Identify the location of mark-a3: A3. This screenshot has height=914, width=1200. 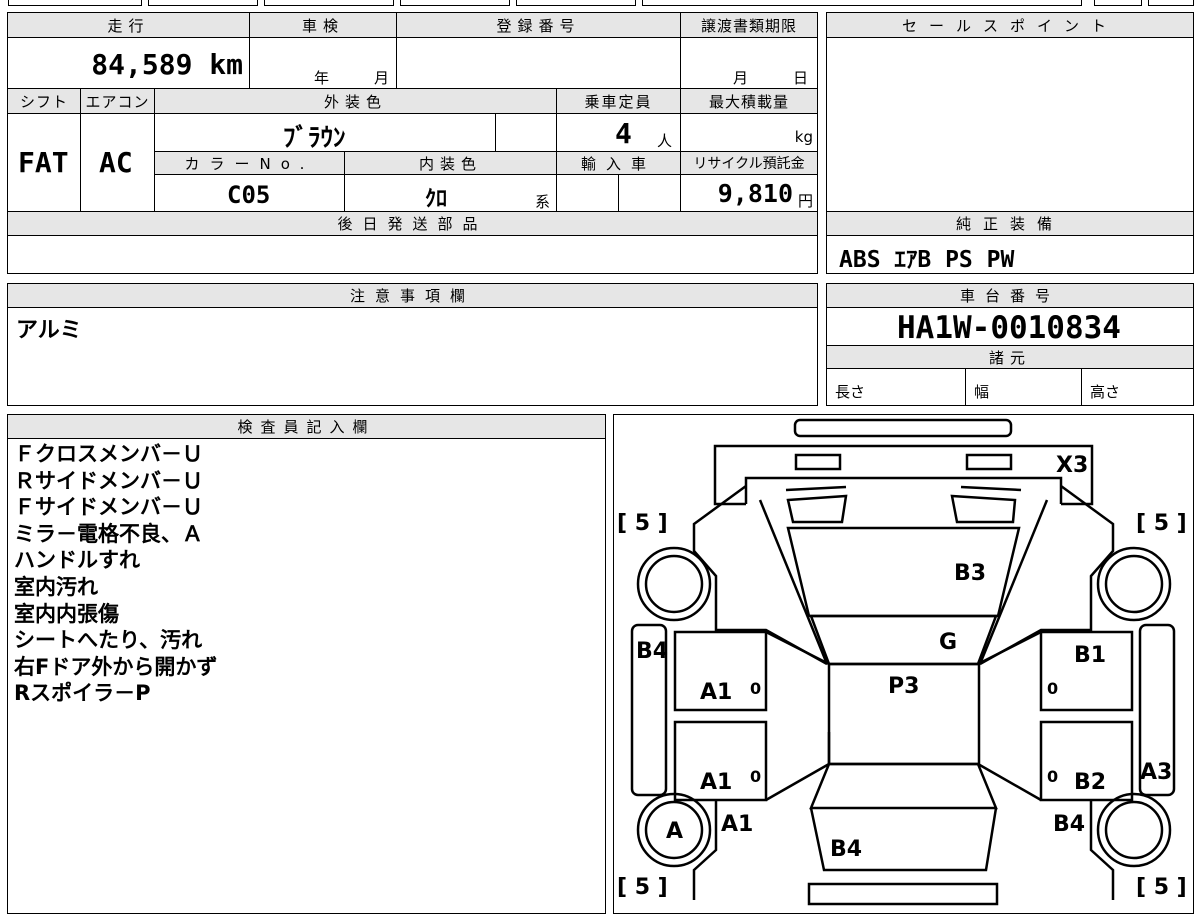
(1156, 772).